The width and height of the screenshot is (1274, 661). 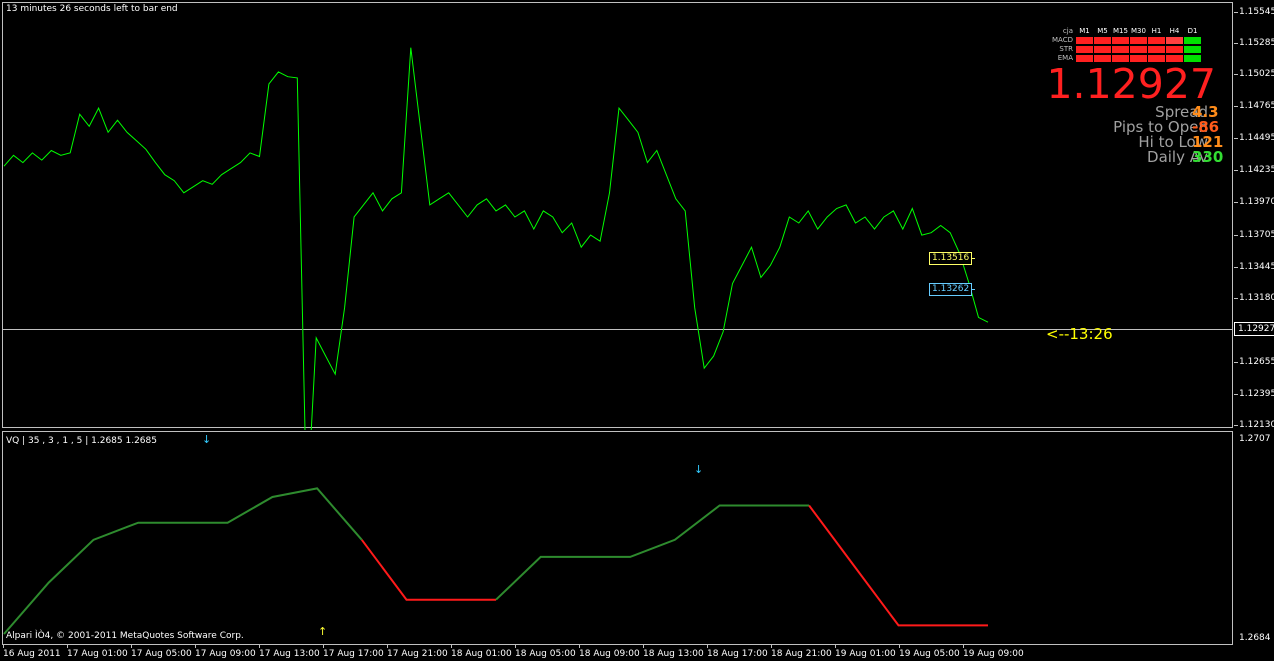 I want to click on signal-row-label: STR, so click(x=1066, y=49).